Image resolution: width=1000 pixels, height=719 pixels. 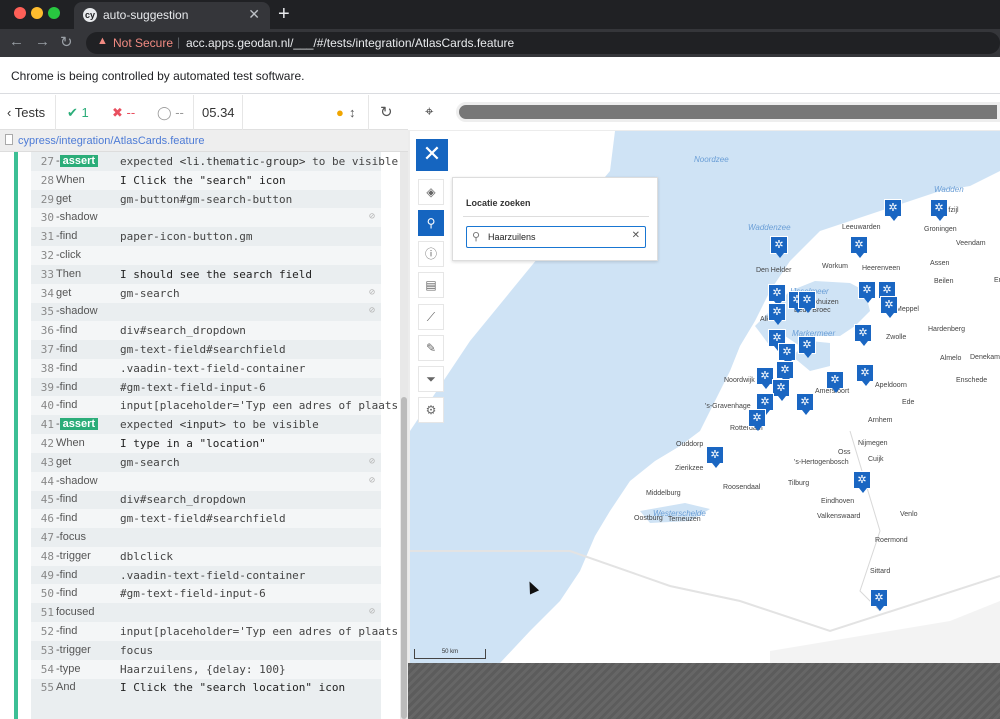 What do you see at coordinates (636, 235) in the screenshot?
I see `clear-icon: ✕` at bounding box center [636, 235].